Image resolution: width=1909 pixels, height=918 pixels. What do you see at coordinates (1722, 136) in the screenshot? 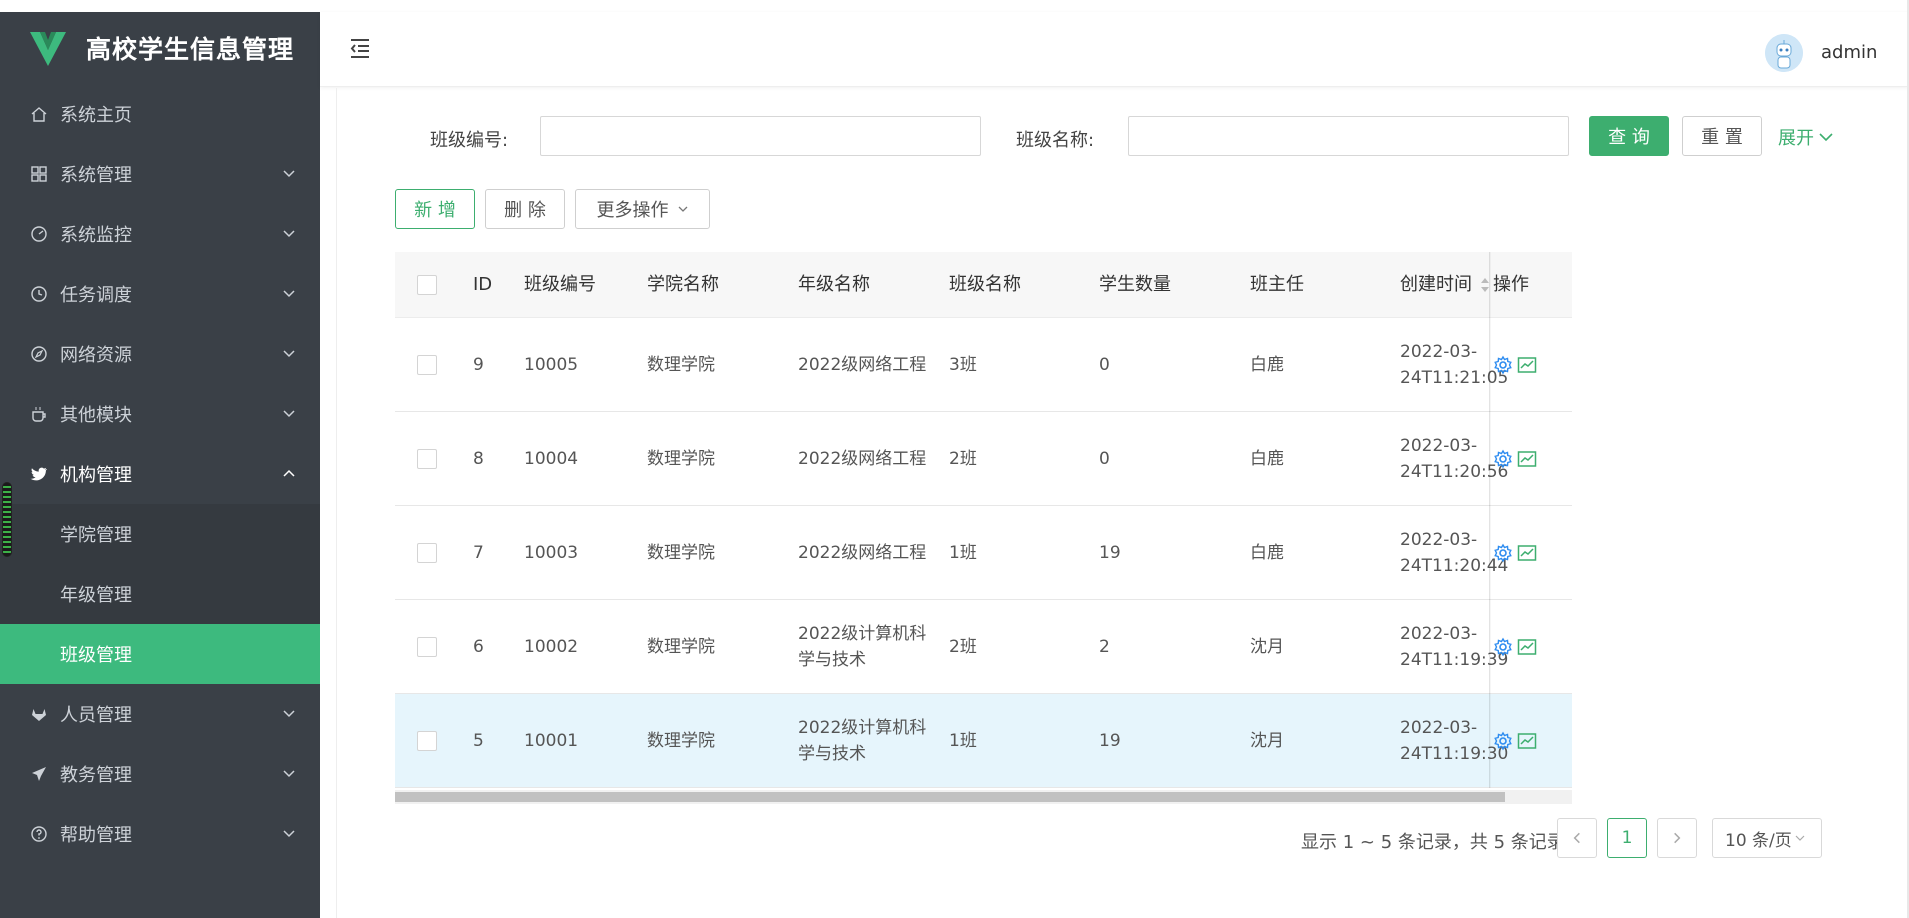
I see `reset-button: 重 置` at bounding box center [1722, 136].